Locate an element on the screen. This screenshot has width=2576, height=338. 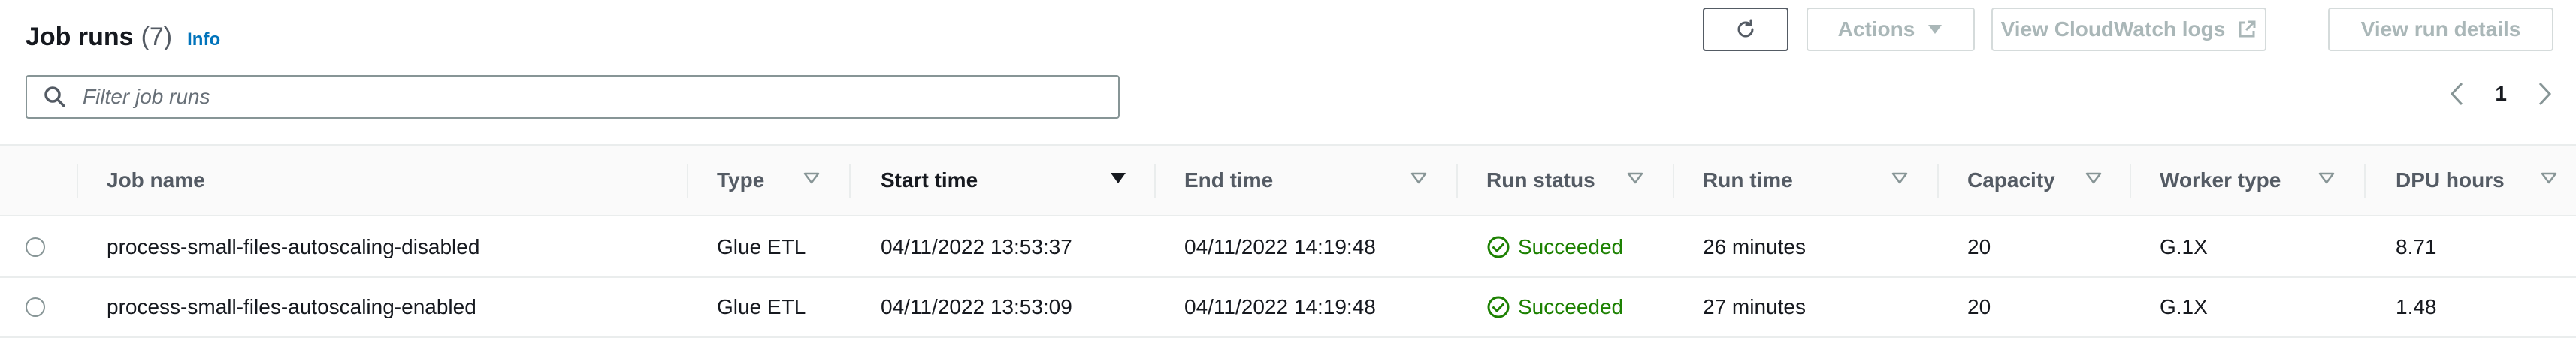
column-header-run-time: Run time is located at coordinates (1807, 180).